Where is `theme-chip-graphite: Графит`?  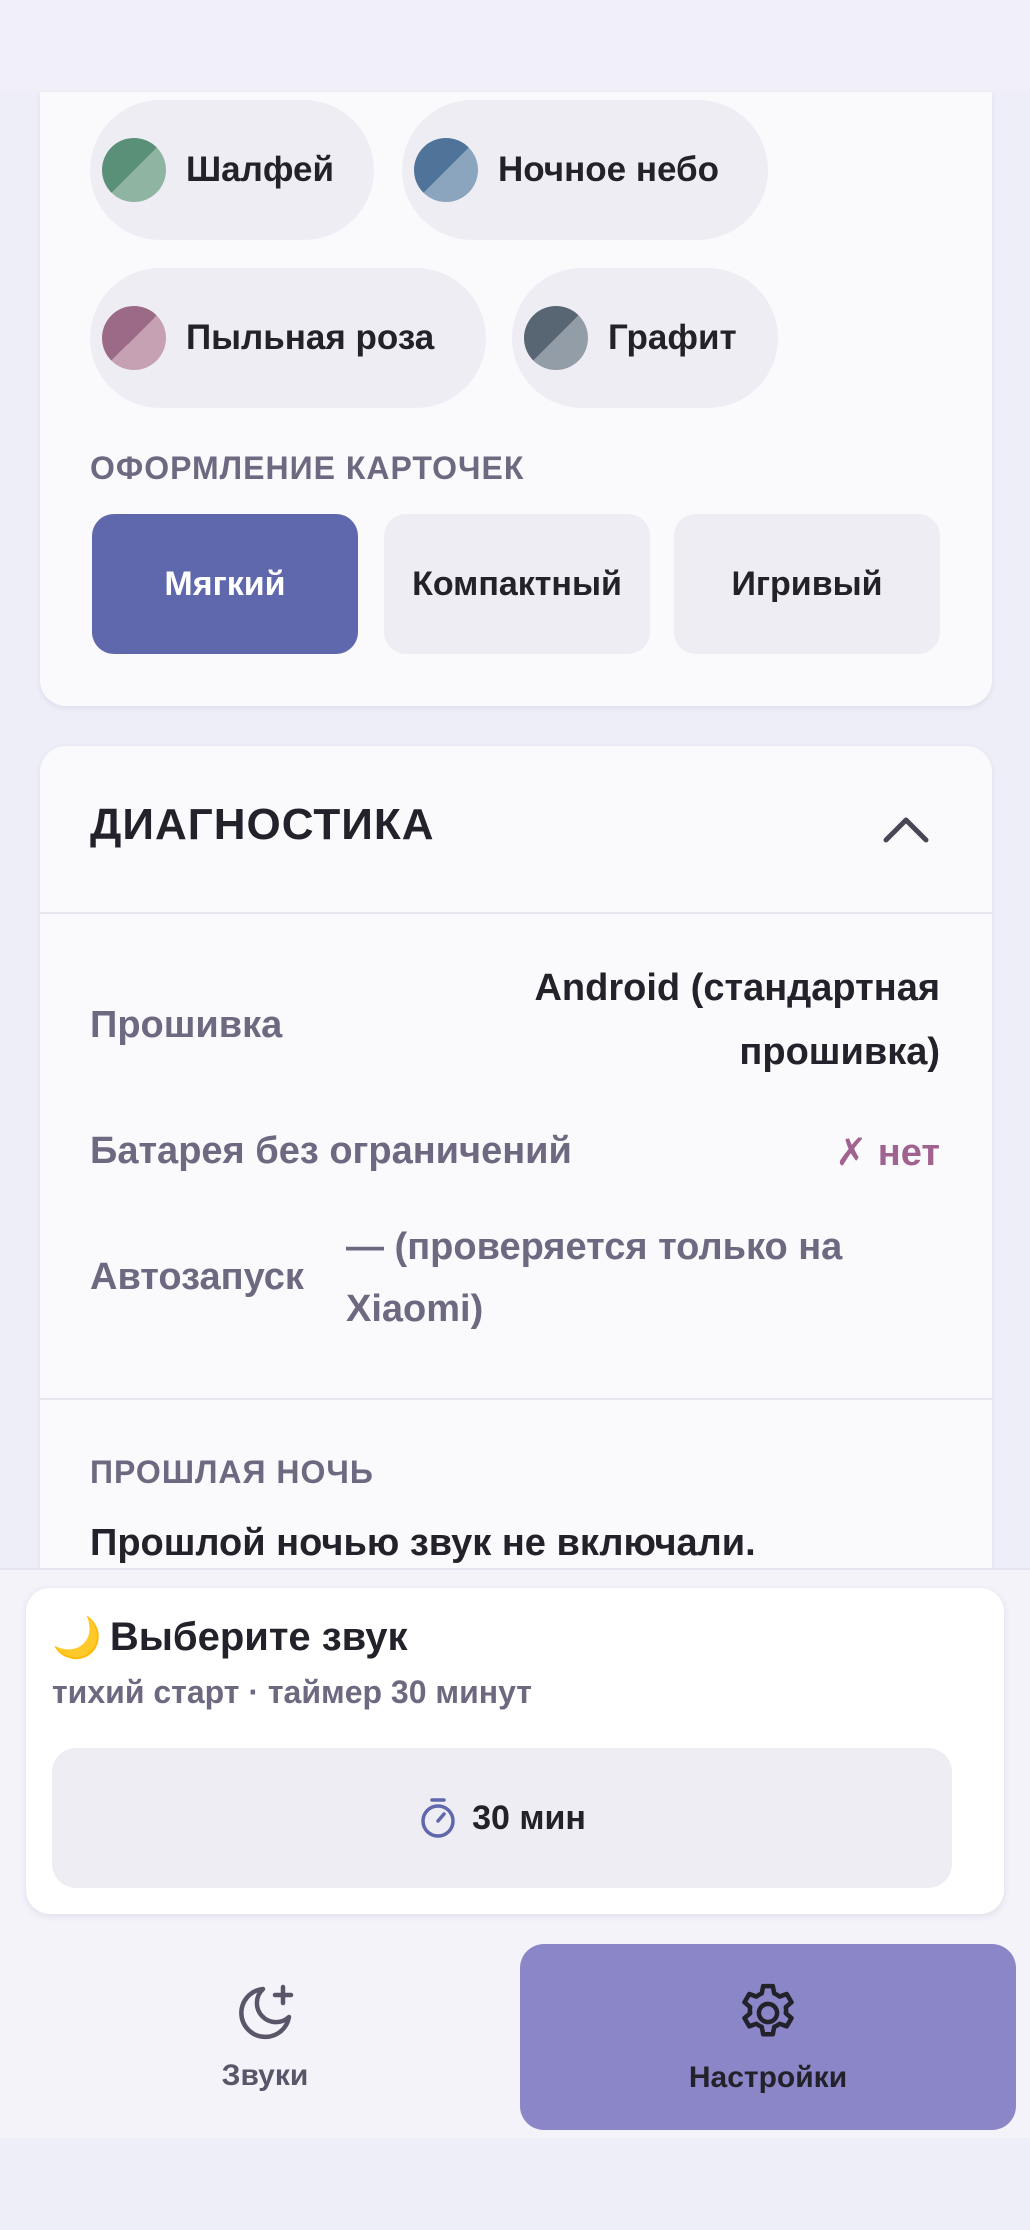
theme-chip-graphite: Графит is located at coordinates (645, 338).